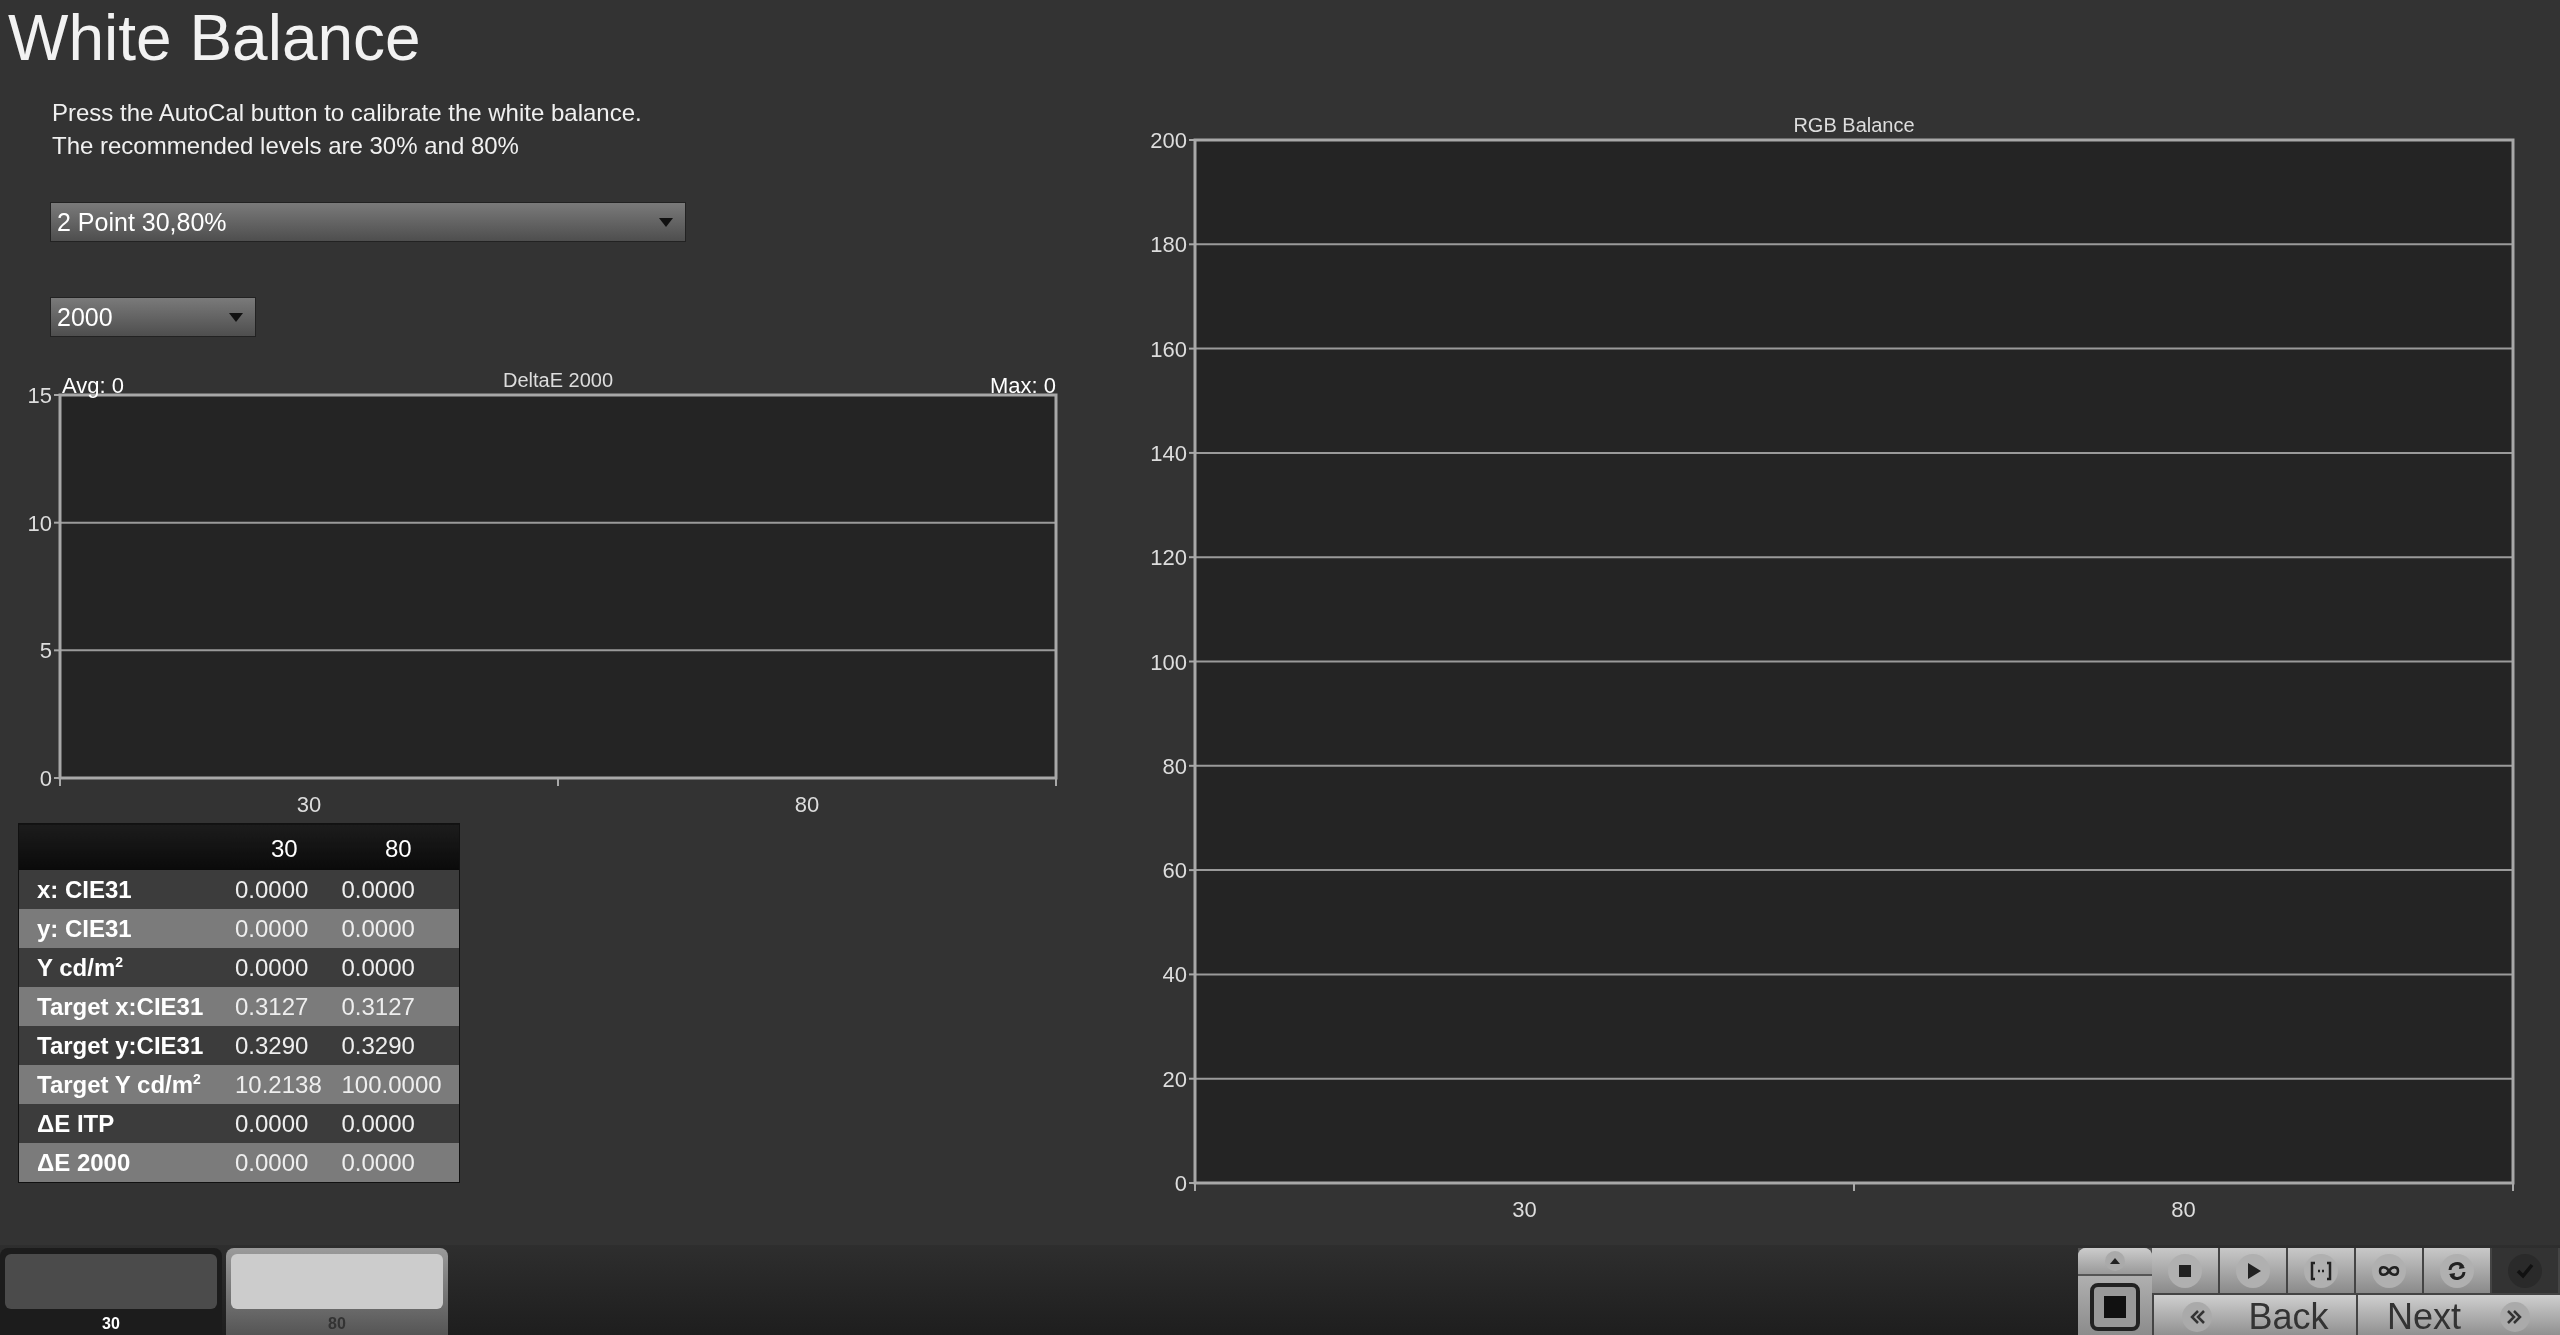  What do you see at coordinates (1174, 871) in the screenshot?
I see `y-tick-label: 60` at bounding box center [1174, 871].